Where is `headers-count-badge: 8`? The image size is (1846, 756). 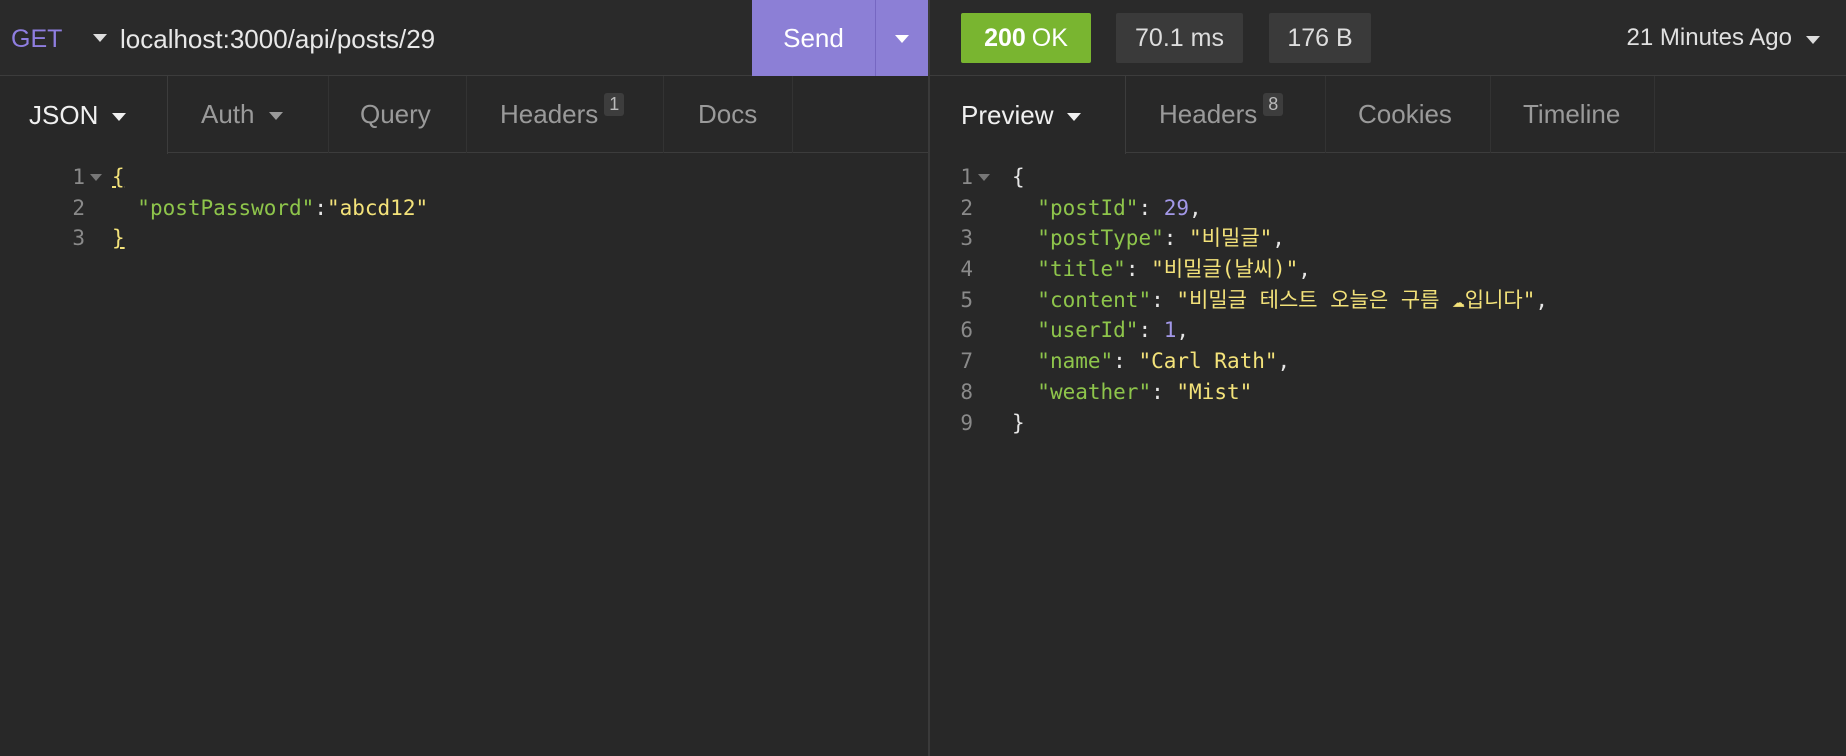
headers-count-badge: 8 is located at coordinates (1273, 104).